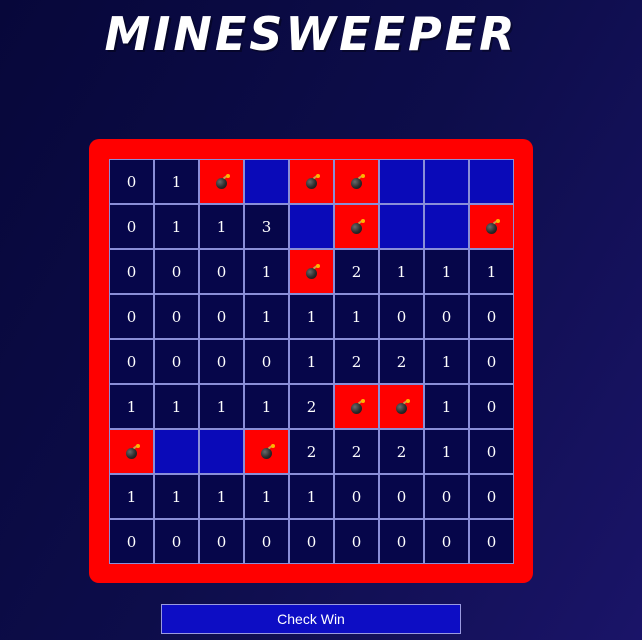 The height and width of the screenshot is (640, 642). Describe the element at coordinates (311, 34) in the screenshot. I see `game-title: MINESWEEPER` at that location.